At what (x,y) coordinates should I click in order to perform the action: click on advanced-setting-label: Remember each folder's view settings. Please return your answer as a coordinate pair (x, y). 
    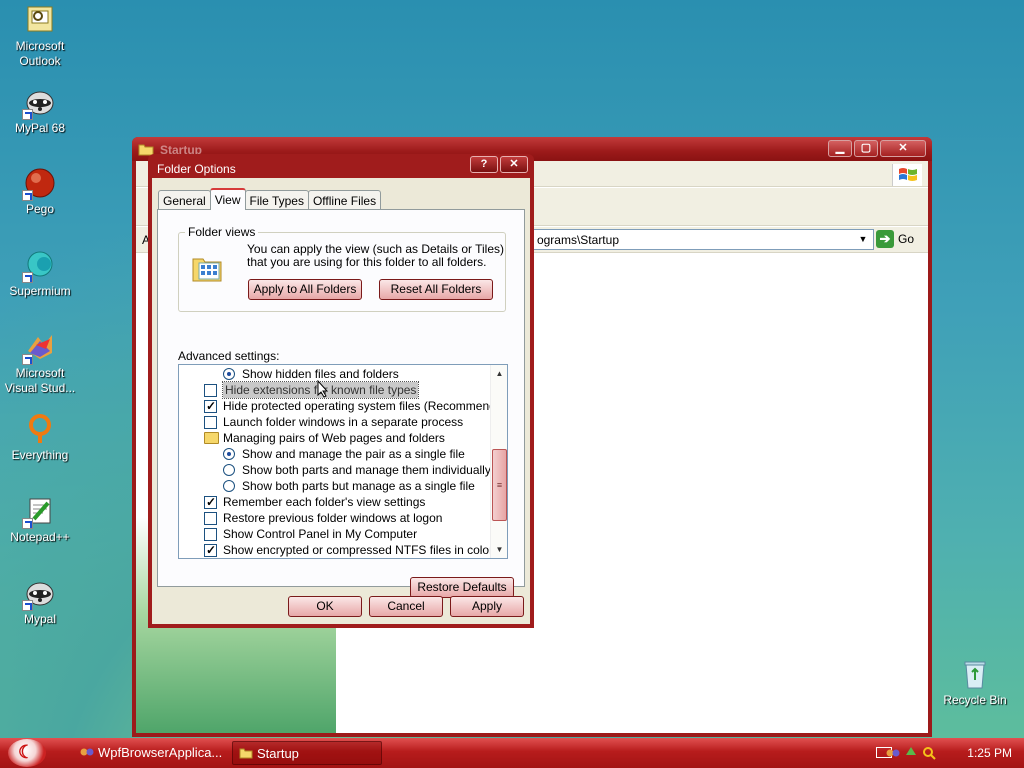
    Looking at the image, I should click on (324, 502).